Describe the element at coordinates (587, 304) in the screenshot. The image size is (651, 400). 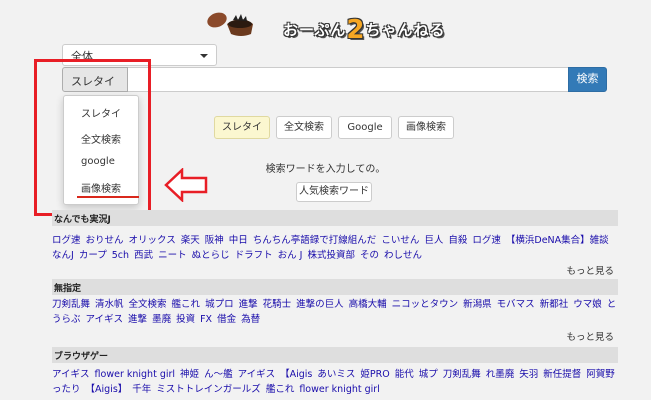
I see `keyword-link: ウマ娘` at that location.